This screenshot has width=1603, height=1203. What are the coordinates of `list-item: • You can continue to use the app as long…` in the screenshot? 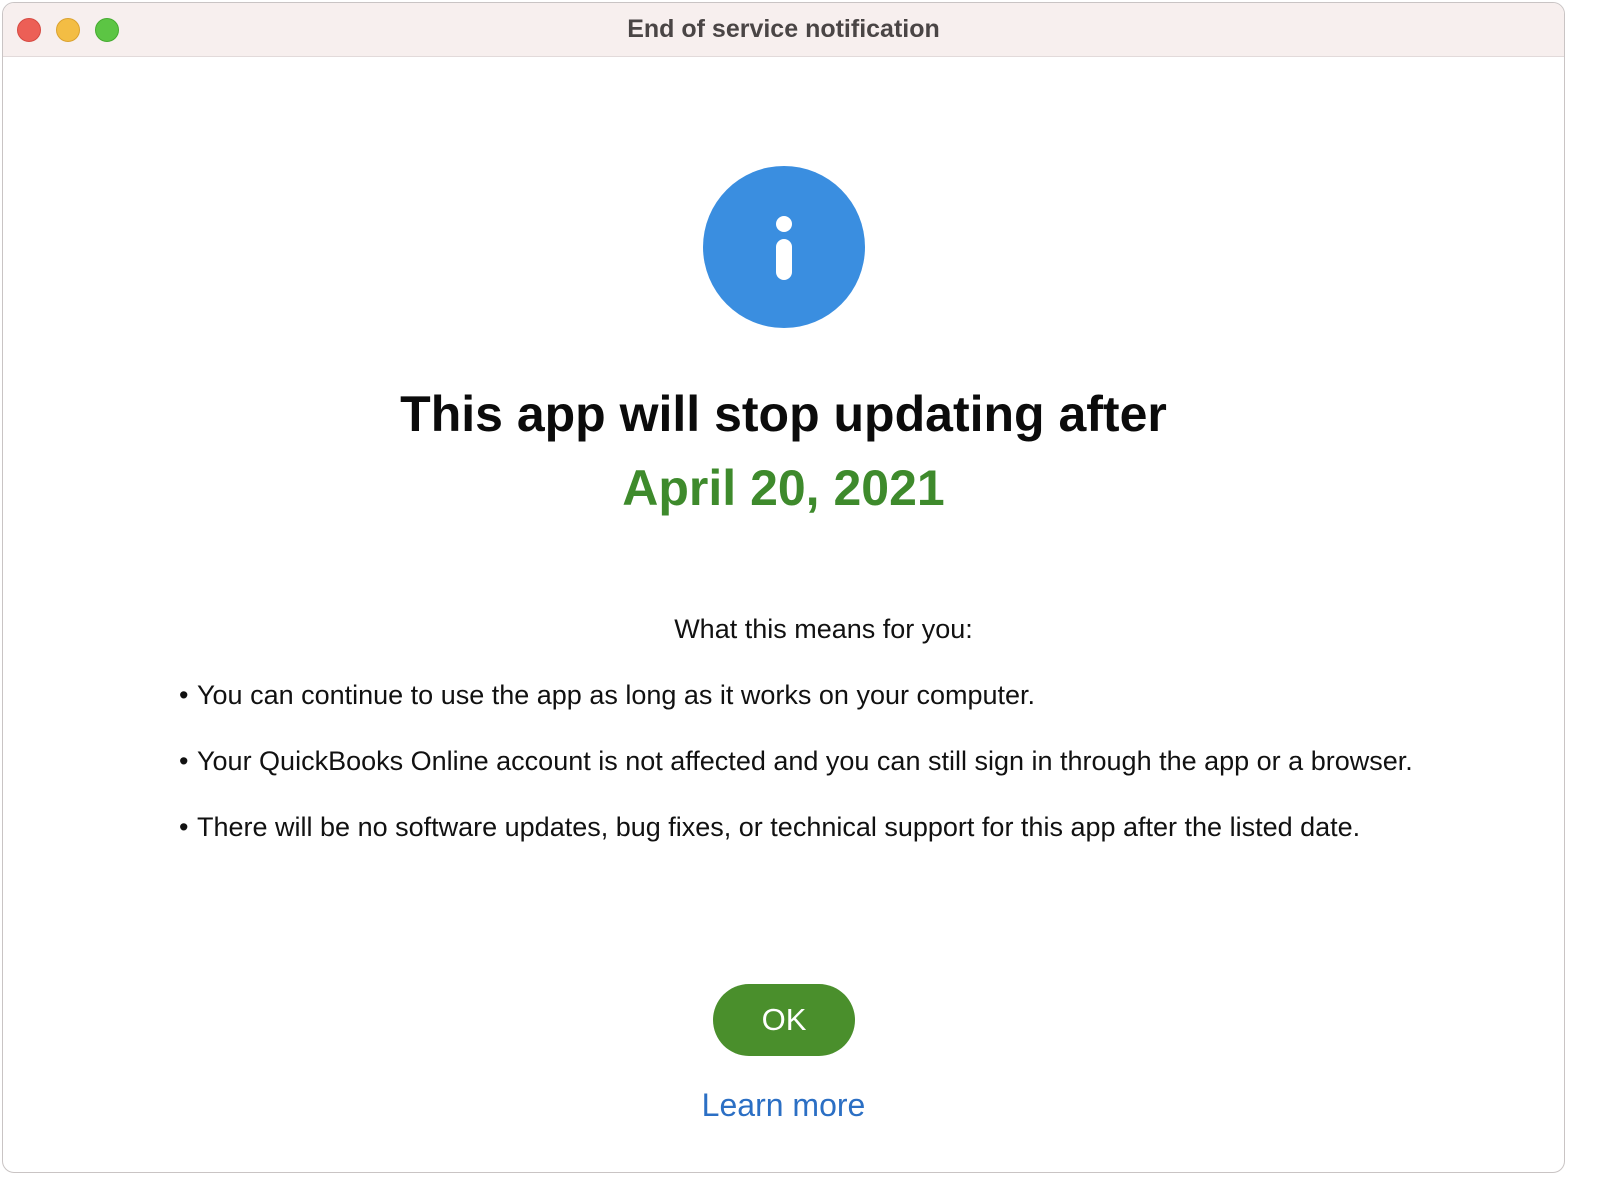 It's located at (796, 695).